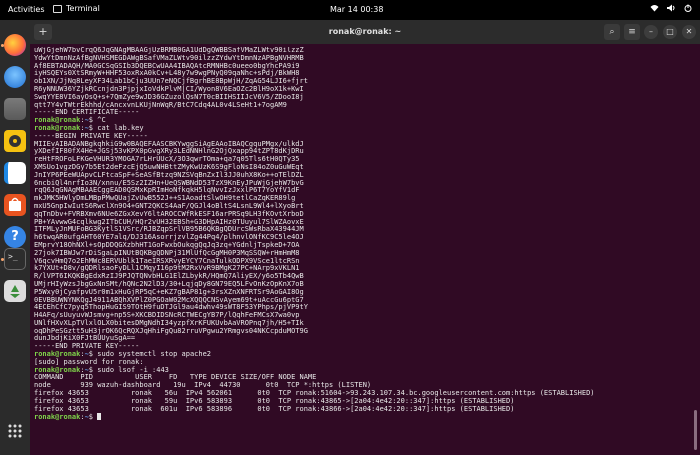 The image size is (700, 455). I want to click on search-button: ⌕, so click(612, 32).